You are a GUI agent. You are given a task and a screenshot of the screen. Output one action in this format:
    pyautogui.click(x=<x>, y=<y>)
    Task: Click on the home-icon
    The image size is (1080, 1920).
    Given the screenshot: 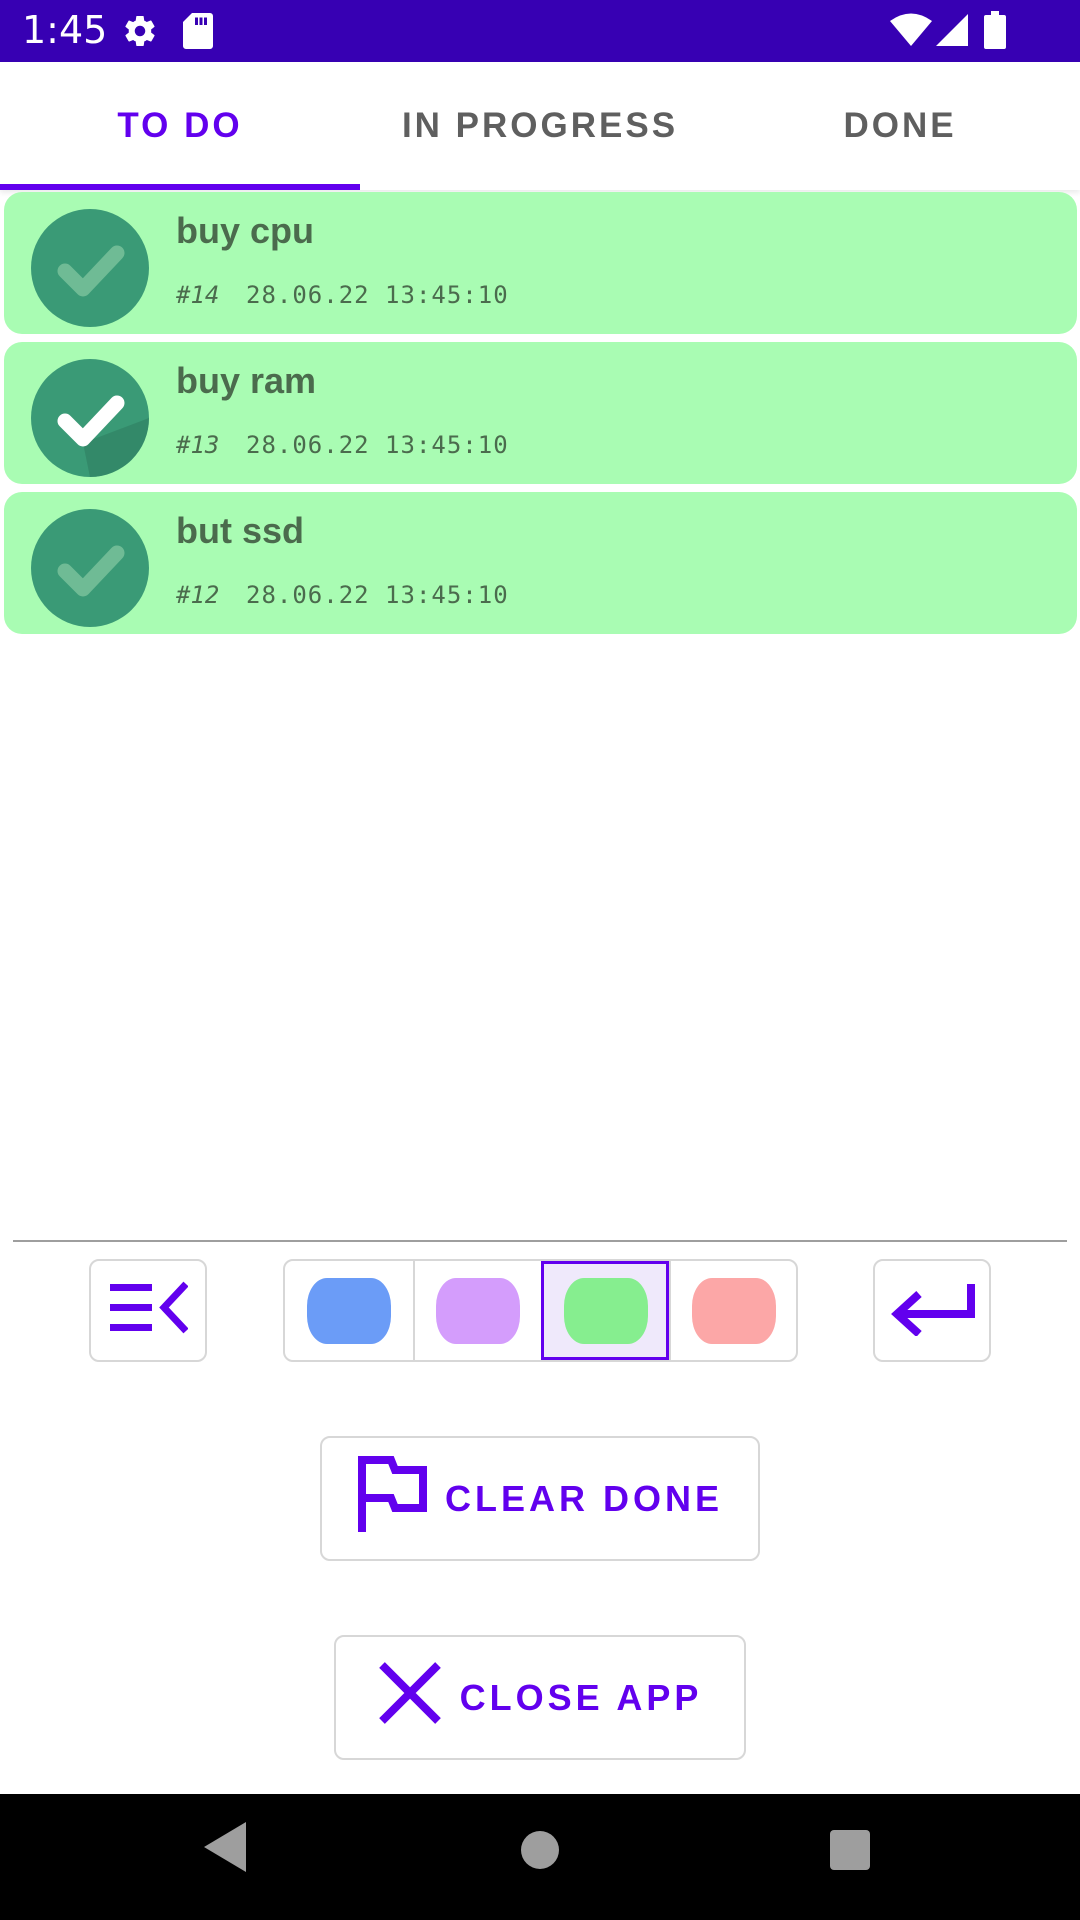 What is the action you would take?
    pyautogui.click(x=540, y=1852)
    